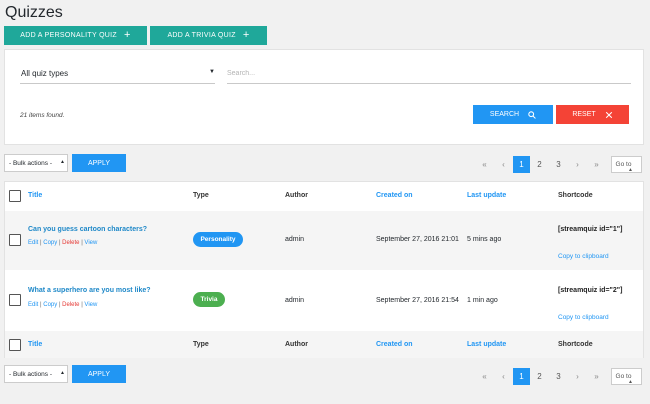 This screenshot has height=404, width=650. What do you see at coordinates (15, 196) in the screenshot?
I see `select-all-checkbox` at bounding box center [15, 196].